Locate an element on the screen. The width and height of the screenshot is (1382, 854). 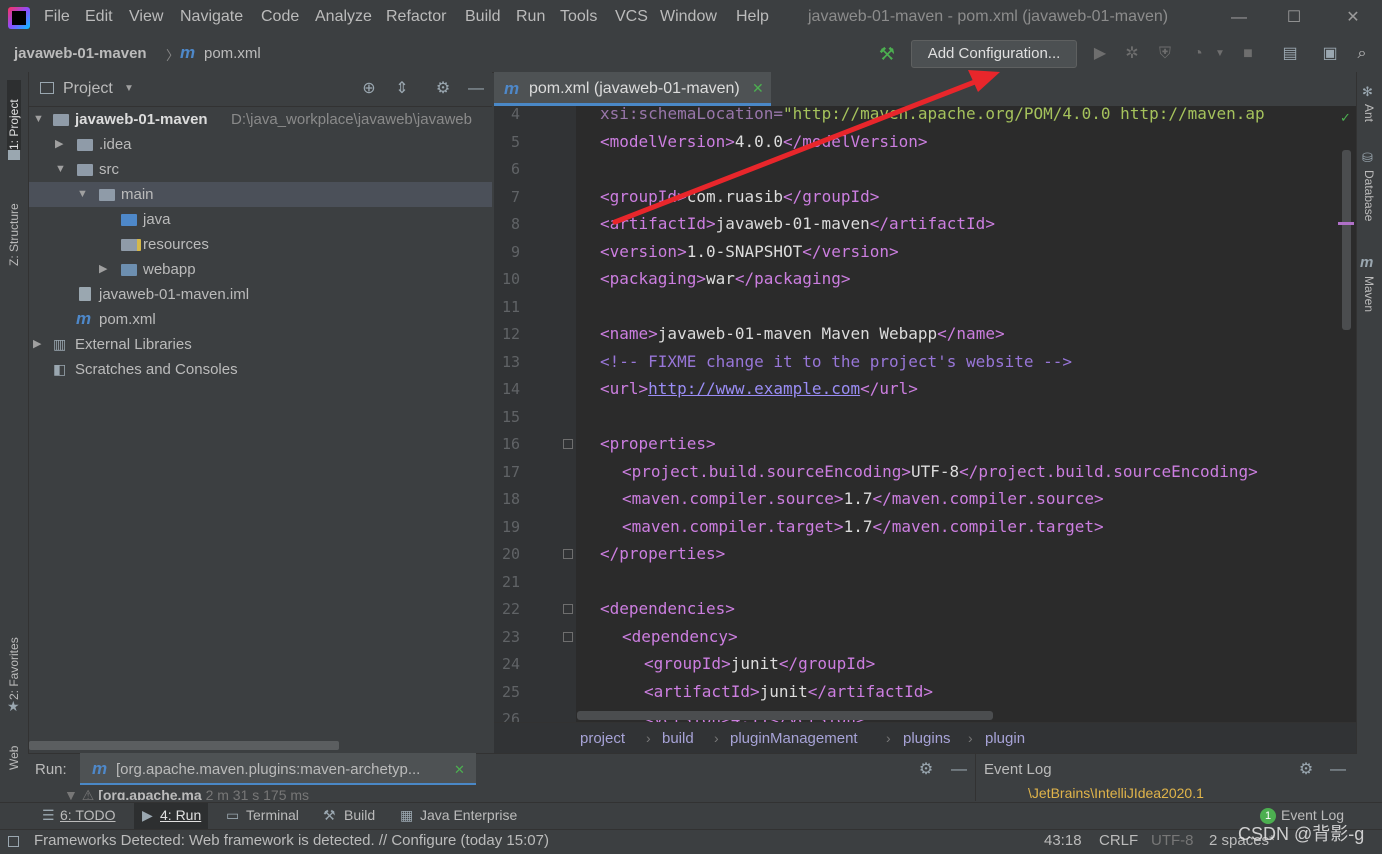
line-number: 7 is located at coordinates (515, 197).